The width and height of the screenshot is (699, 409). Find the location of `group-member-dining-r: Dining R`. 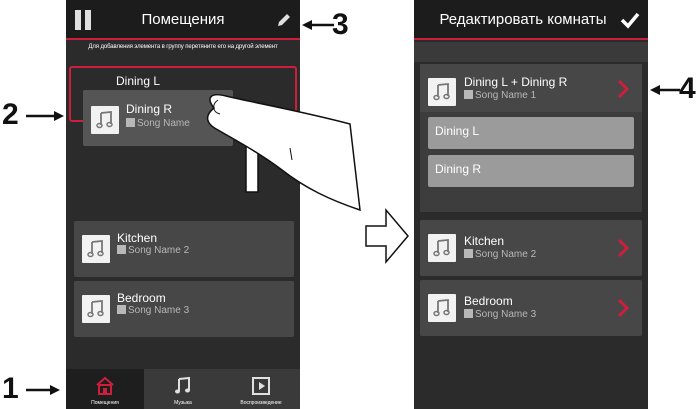

group-member-dining-r: Dining R is located at coordinates (531, 171).